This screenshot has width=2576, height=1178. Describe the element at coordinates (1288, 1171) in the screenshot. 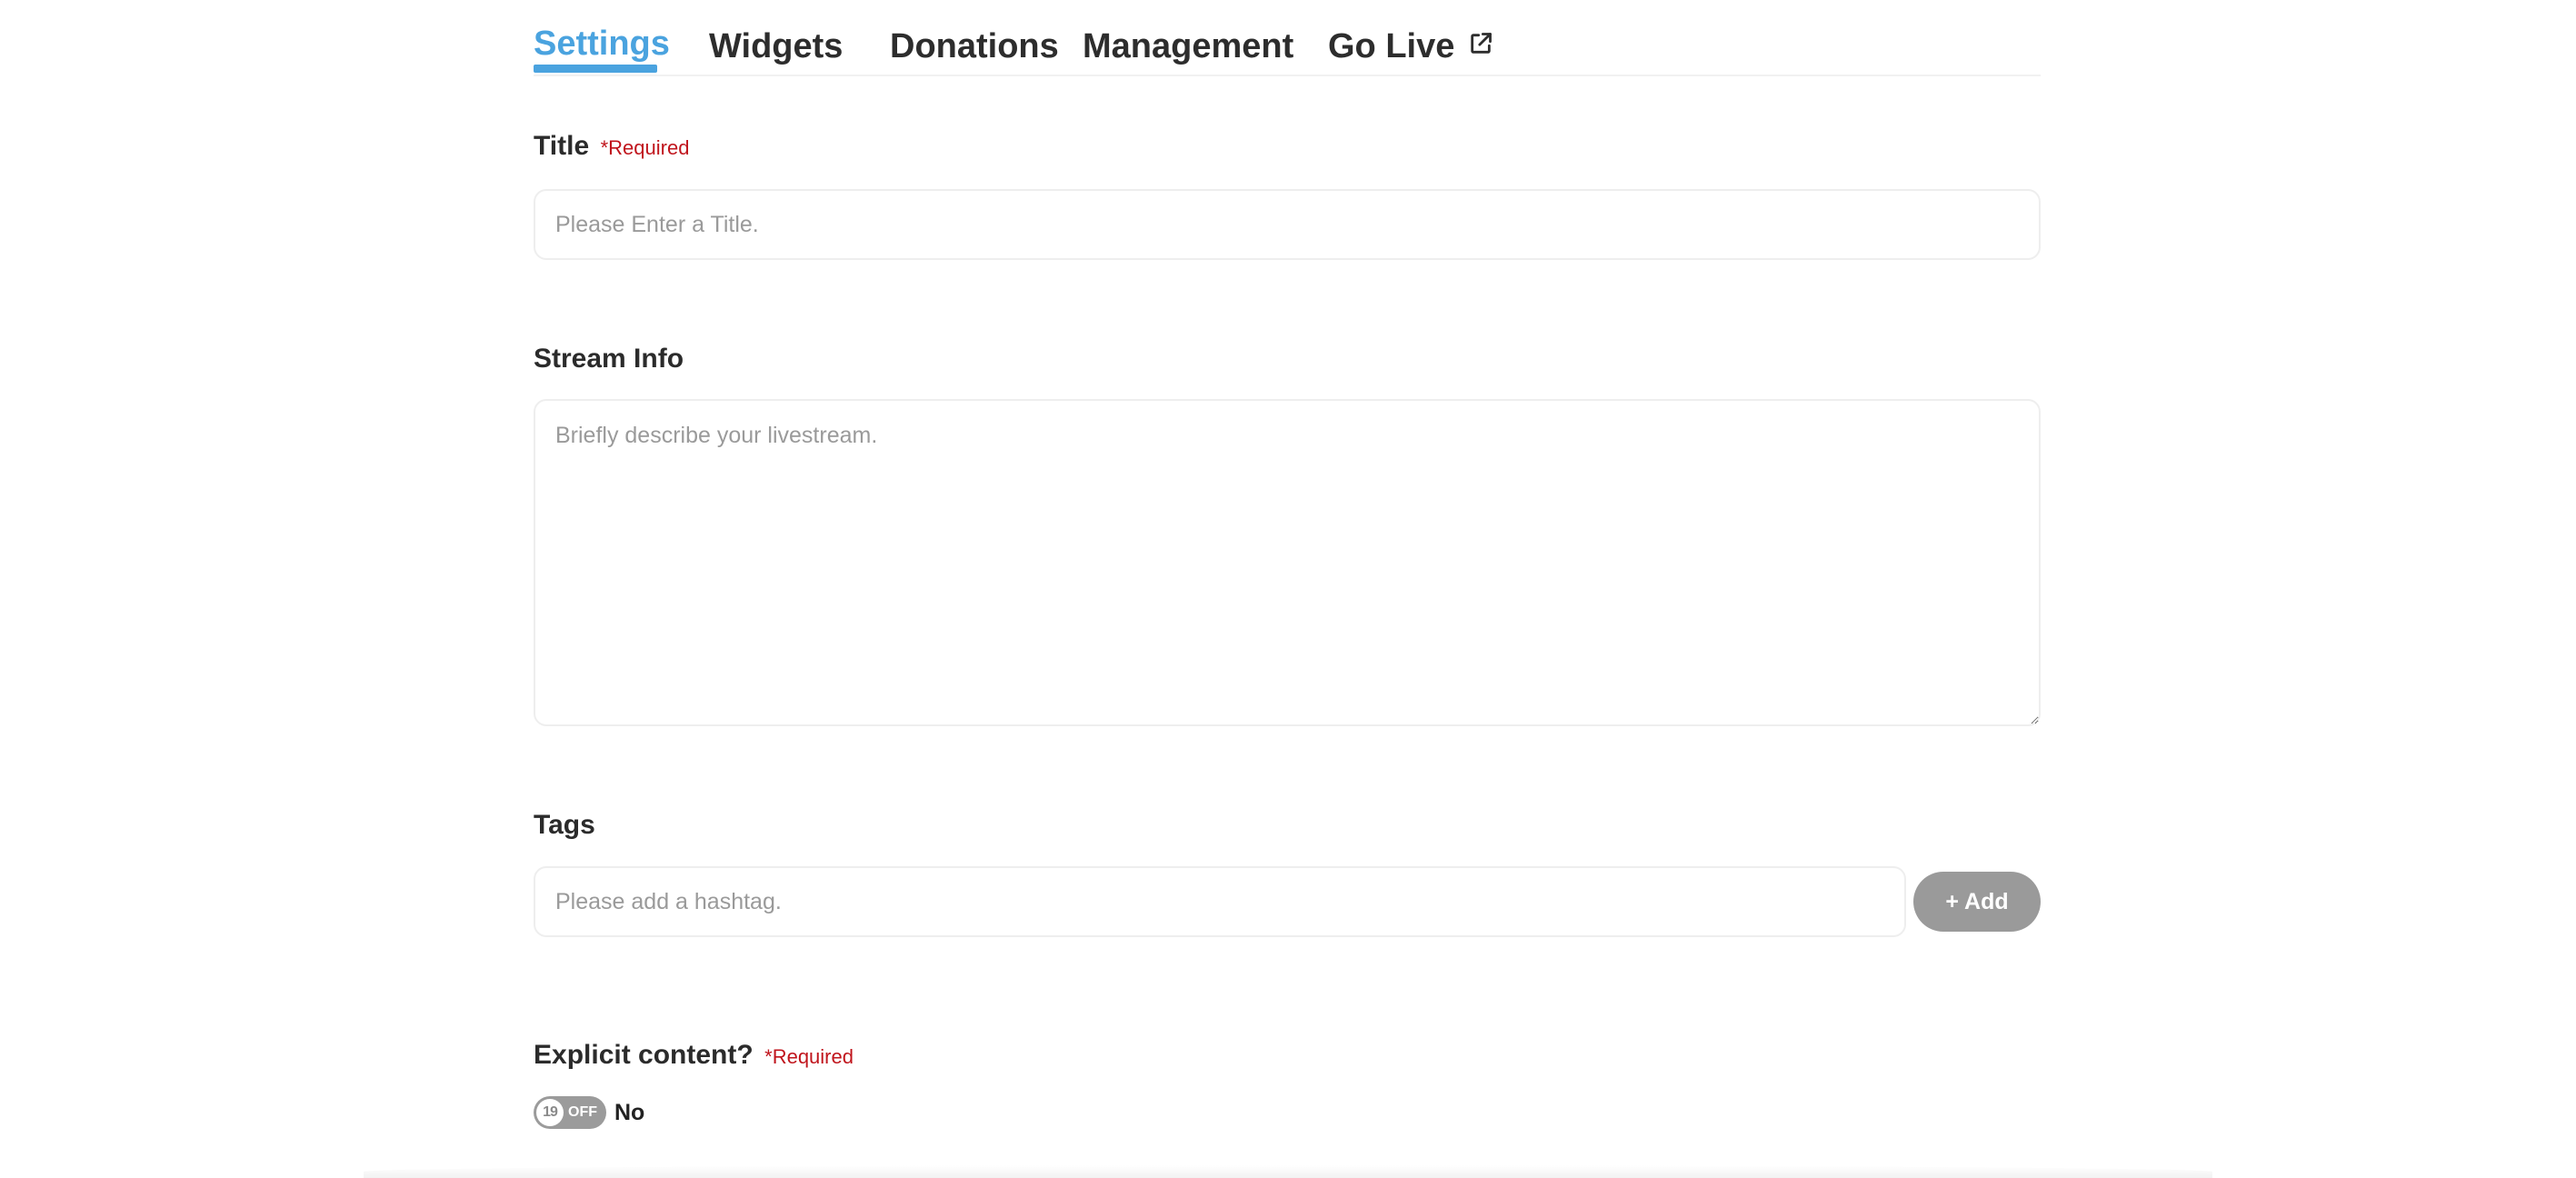

I see `footer-shadow` at that location.